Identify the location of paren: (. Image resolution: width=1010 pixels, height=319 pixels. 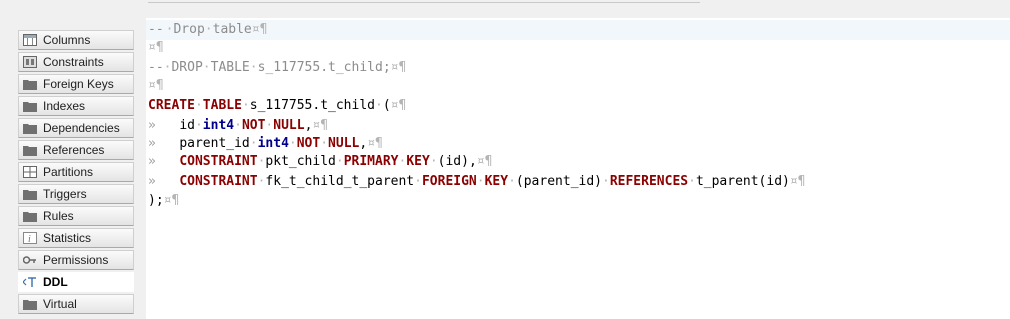
(386, 105).